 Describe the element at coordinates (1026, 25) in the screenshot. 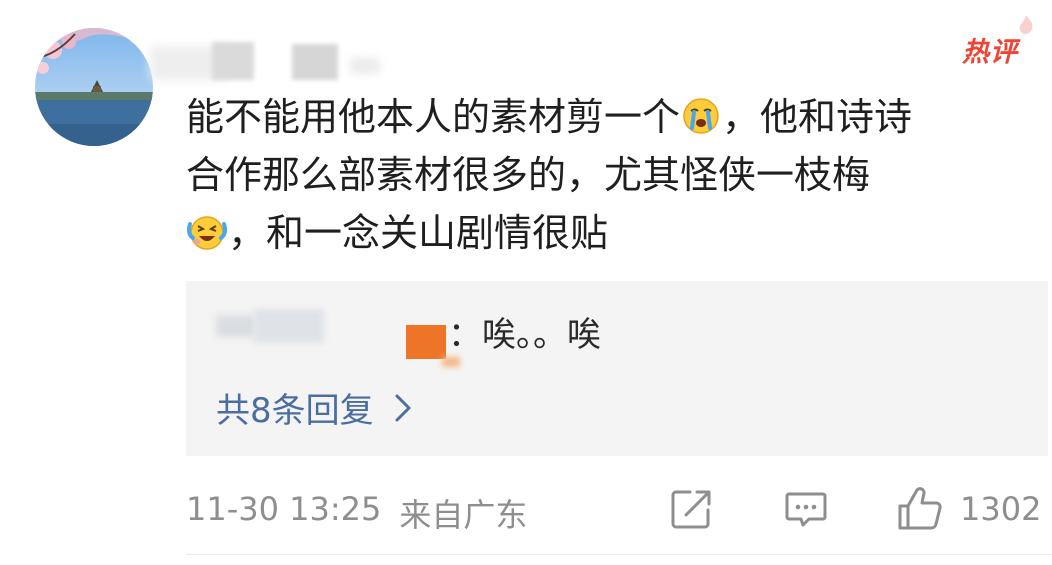

I see `flame-icon` at that location.